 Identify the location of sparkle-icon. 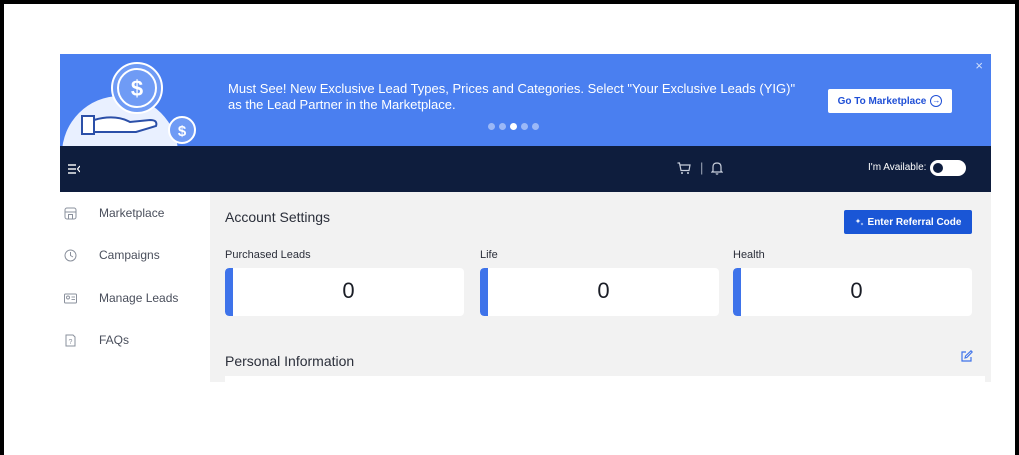
(859, 221).